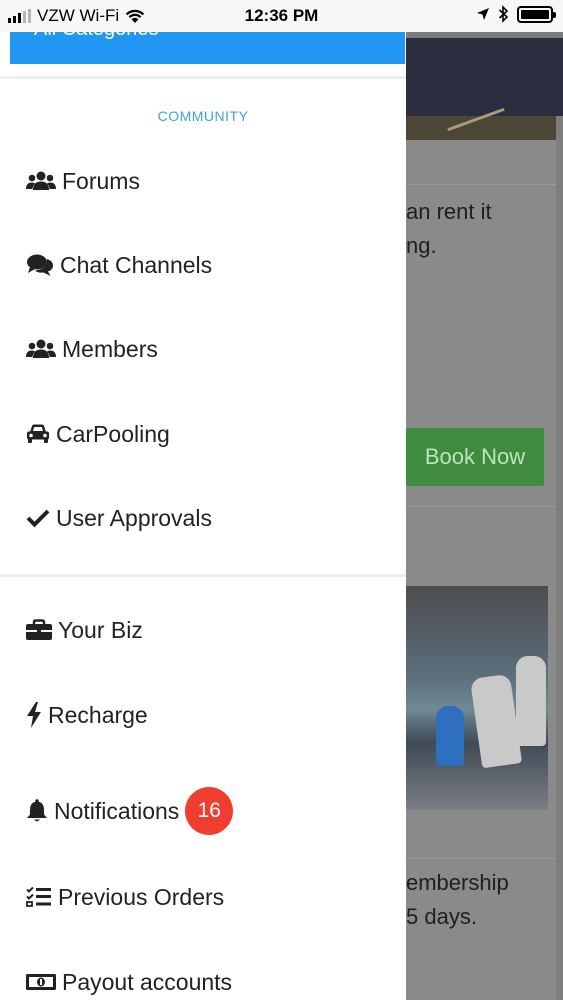 The height and width of the screenshot is (1000, 563). Describe the element at coordinates (421, 245) in the screenshot. I see `background-text: ng.` at that location.